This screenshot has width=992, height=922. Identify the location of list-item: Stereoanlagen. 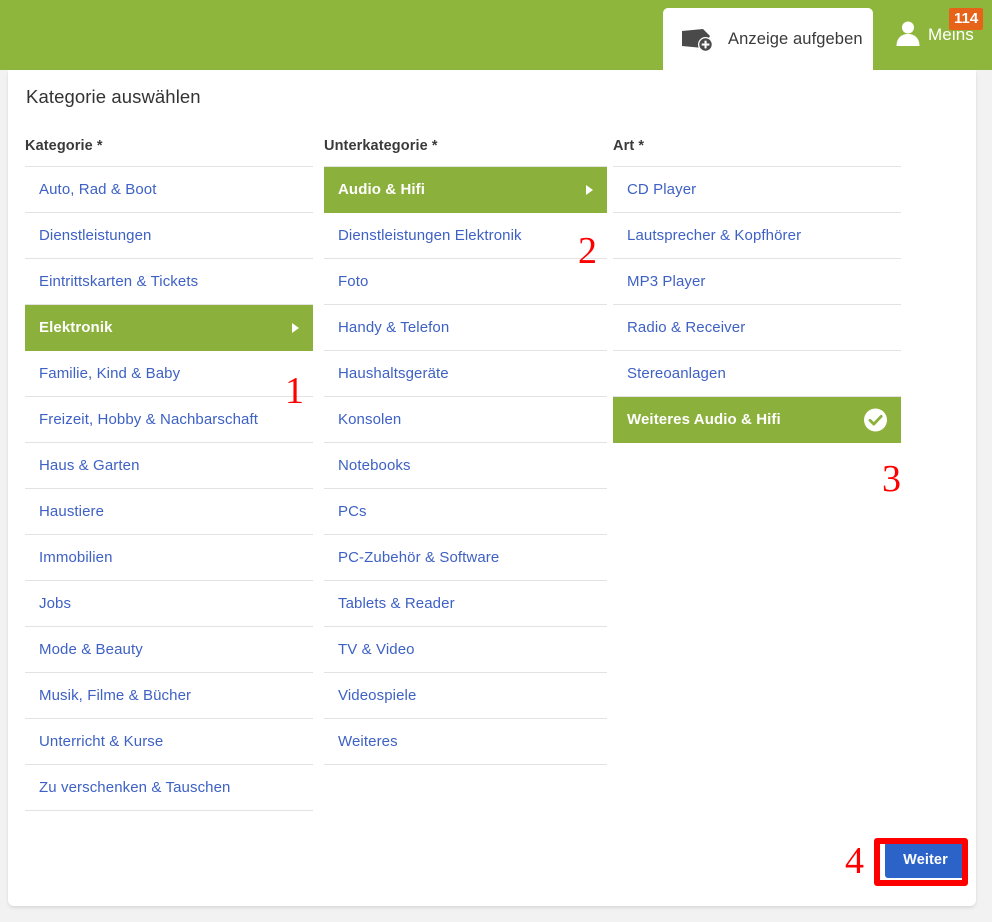
(757, 374).